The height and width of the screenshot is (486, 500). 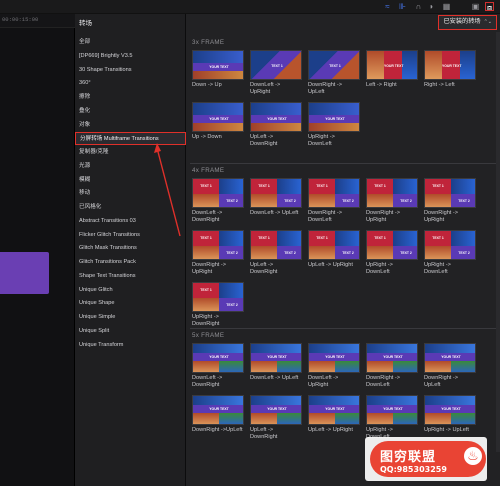 I want to click on sidebar-title: 转场, so click(x=85, y=23).